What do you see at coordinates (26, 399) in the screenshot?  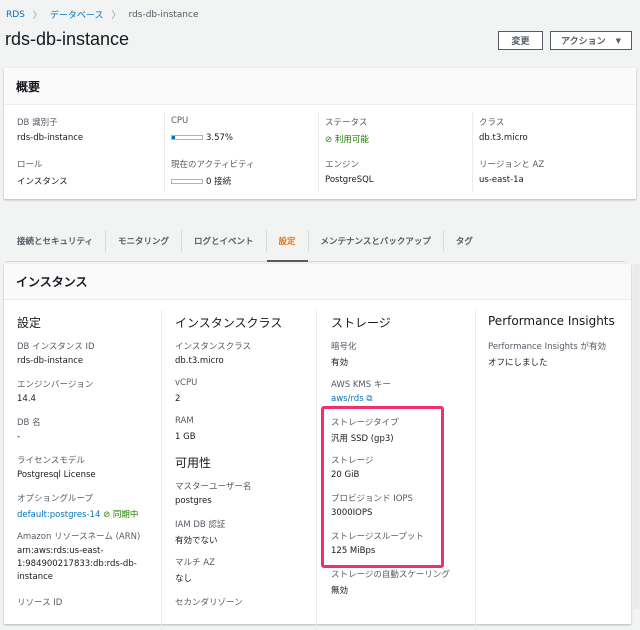 I see `engine-version-value: 14.4` at bounding box center [26, 399].